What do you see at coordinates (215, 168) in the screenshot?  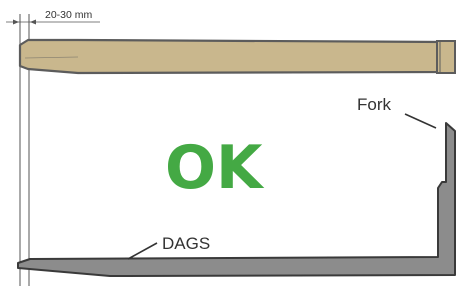 I see `status-ok-text: OK` at bounding box center [215, 168].